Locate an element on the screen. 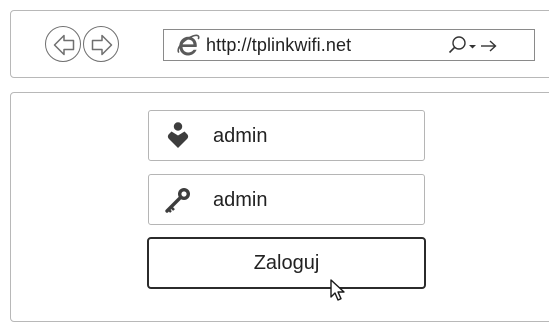 This screenshot has height=322, width=549. internet-explorer-icon is located at coordinates (188, 45).